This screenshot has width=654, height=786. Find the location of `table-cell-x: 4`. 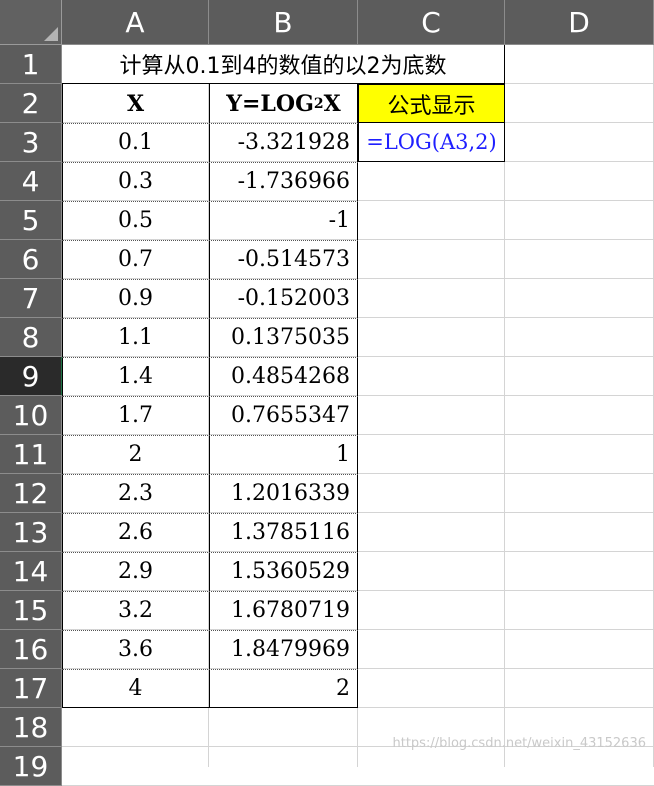

table-cell-x: 4 is located at coordinates (135, 688).